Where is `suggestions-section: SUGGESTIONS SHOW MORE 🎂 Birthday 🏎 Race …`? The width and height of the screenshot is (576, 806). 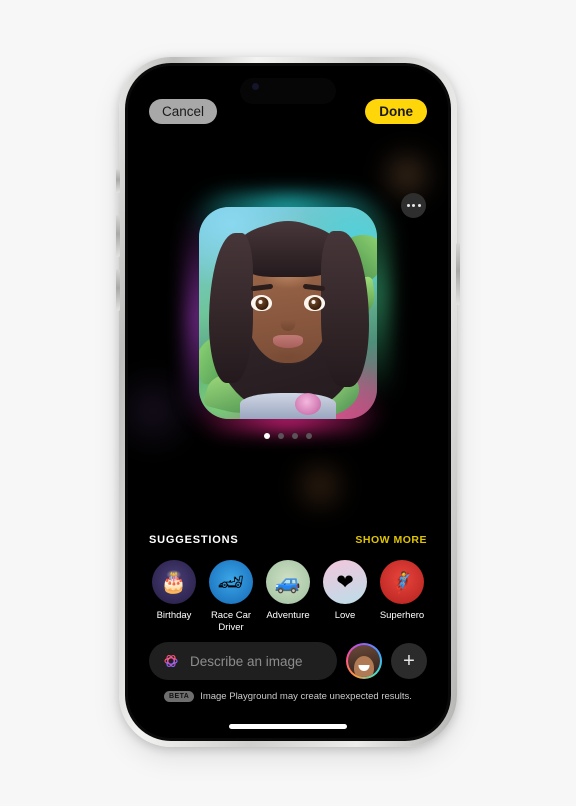
suggestions-section: SUGGESTIONS SHOW MORE 🎂 Birthday 🏎 Race … is located at coordinates (288, 584).